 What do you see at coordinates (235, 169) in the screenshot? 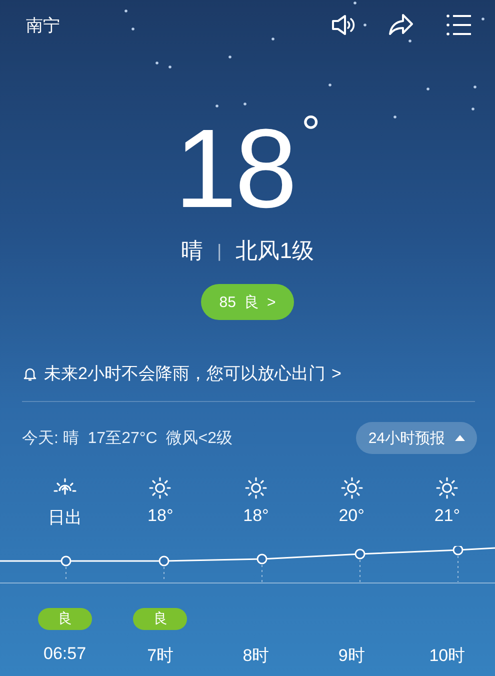
I see `current-temperature: 18` at bounding box center [235, 169].